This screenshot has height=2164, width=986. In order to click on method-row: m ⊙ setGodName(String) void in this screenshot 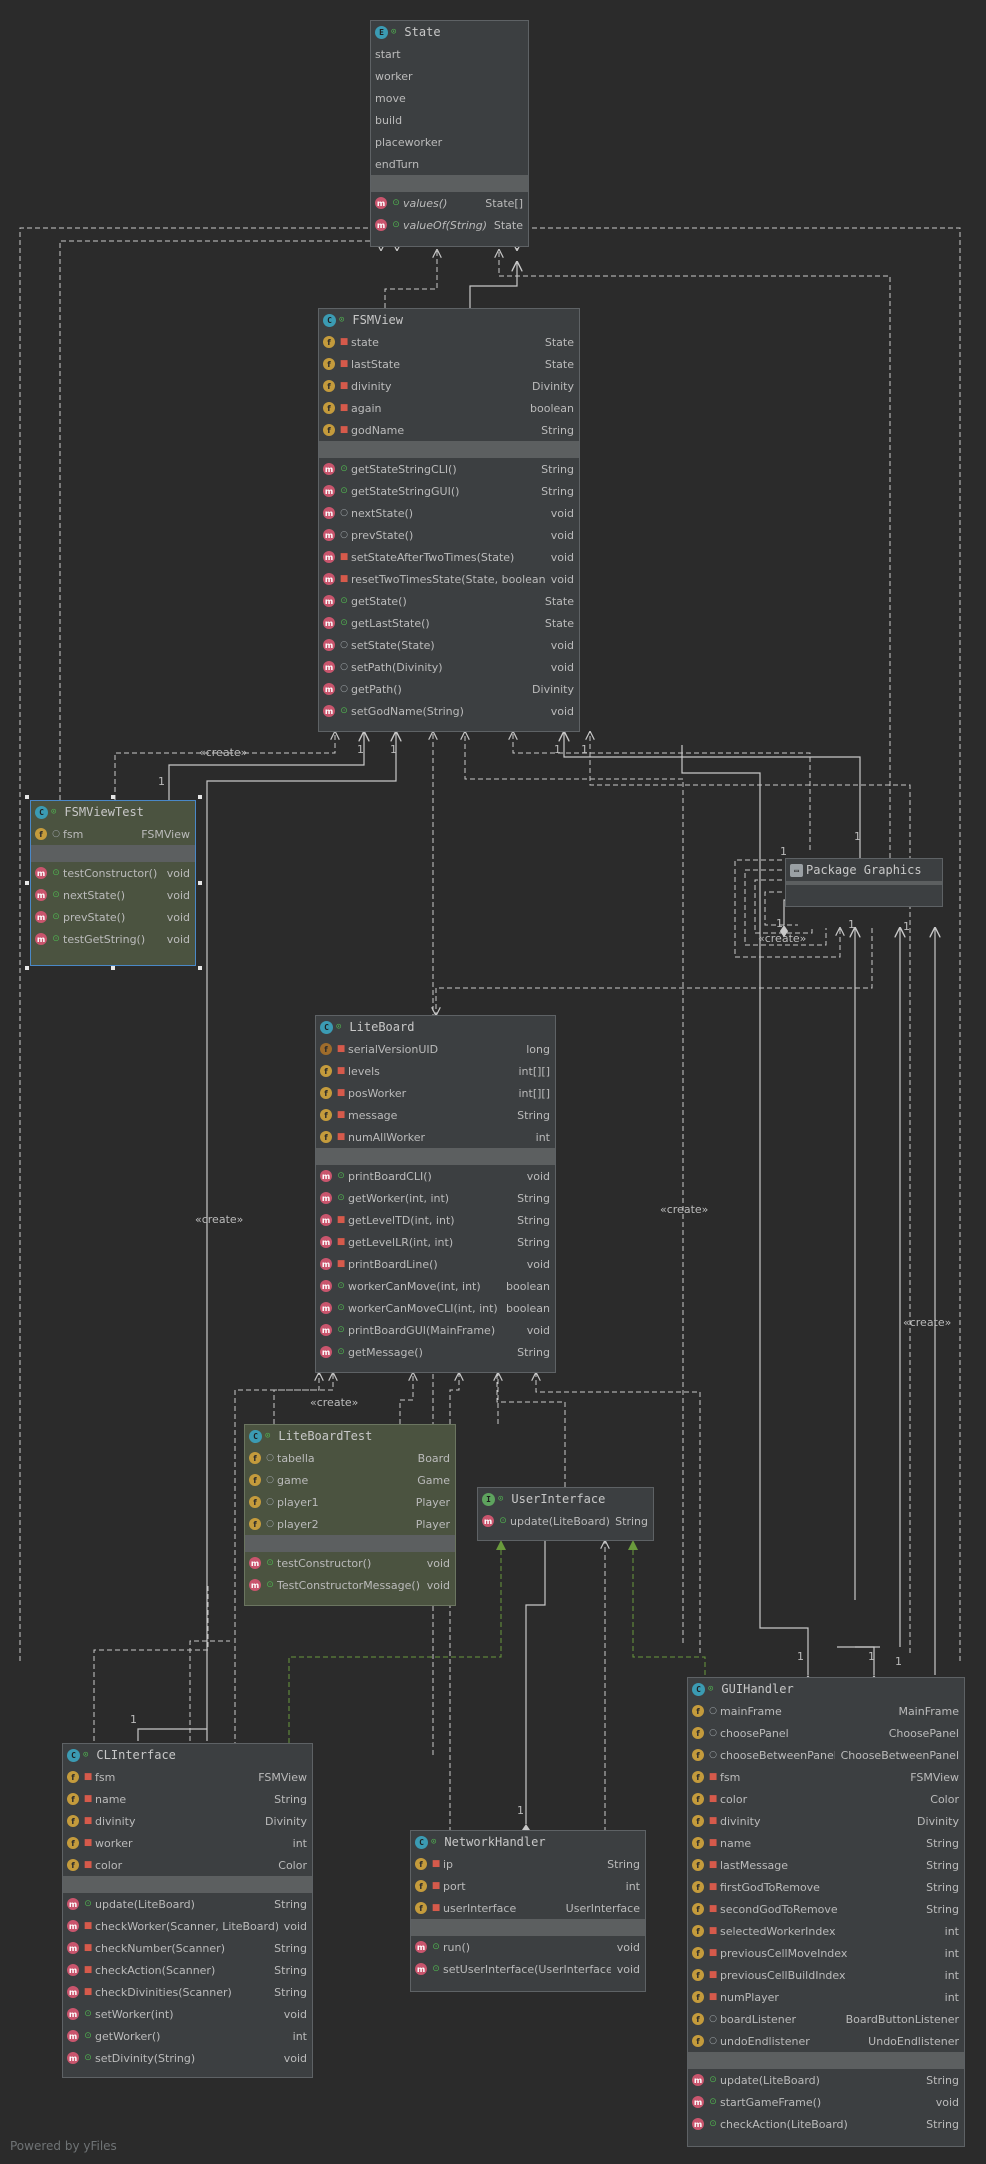, I will do `click(449, 711)`.